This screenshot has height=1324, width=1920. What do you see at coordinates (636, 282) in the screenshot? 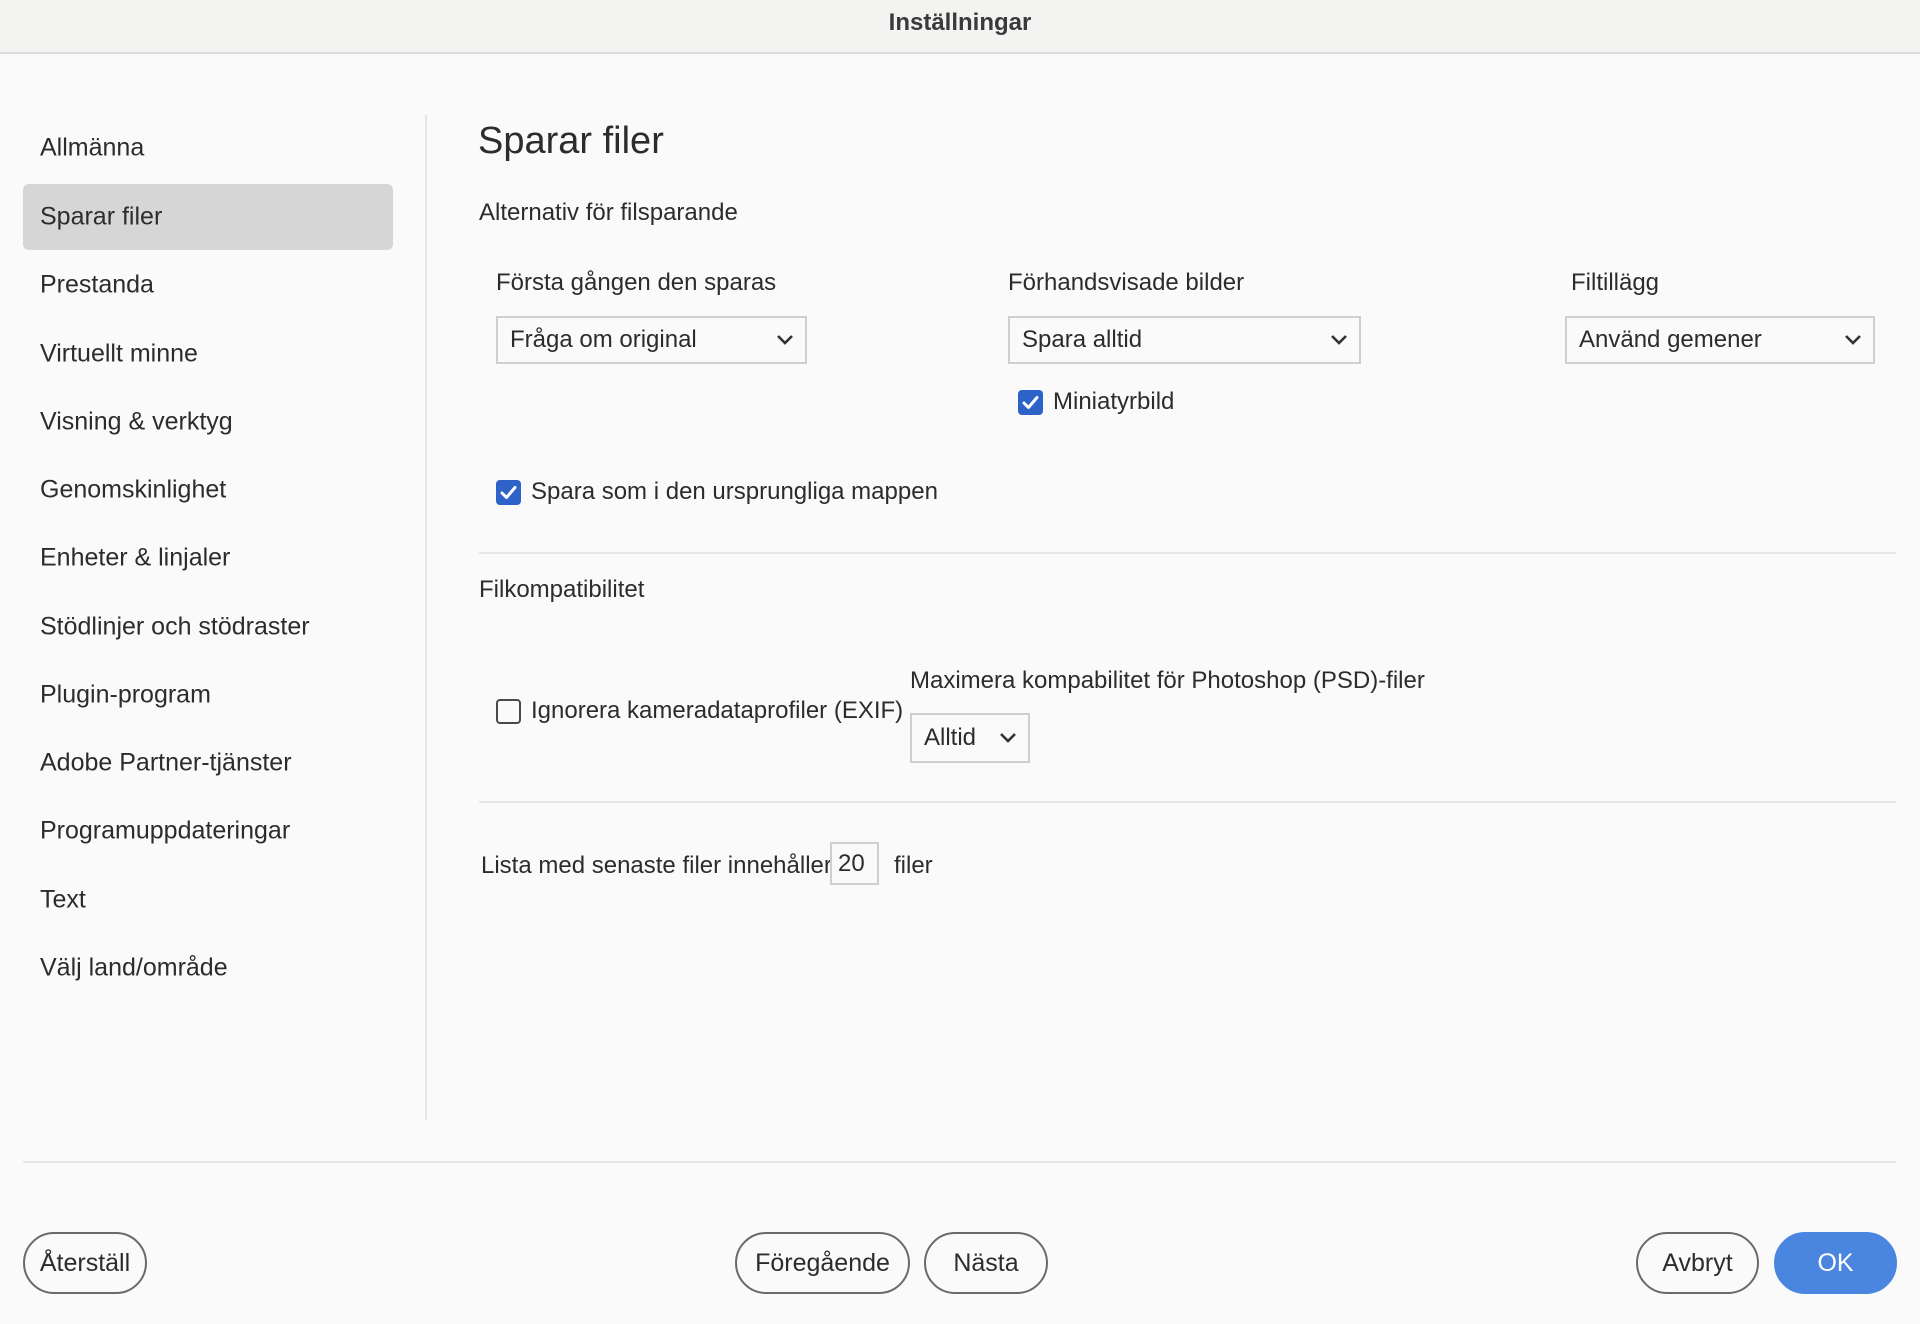
I see `first-save-label: Första gången den sparas` at bounding box center [636, 282].